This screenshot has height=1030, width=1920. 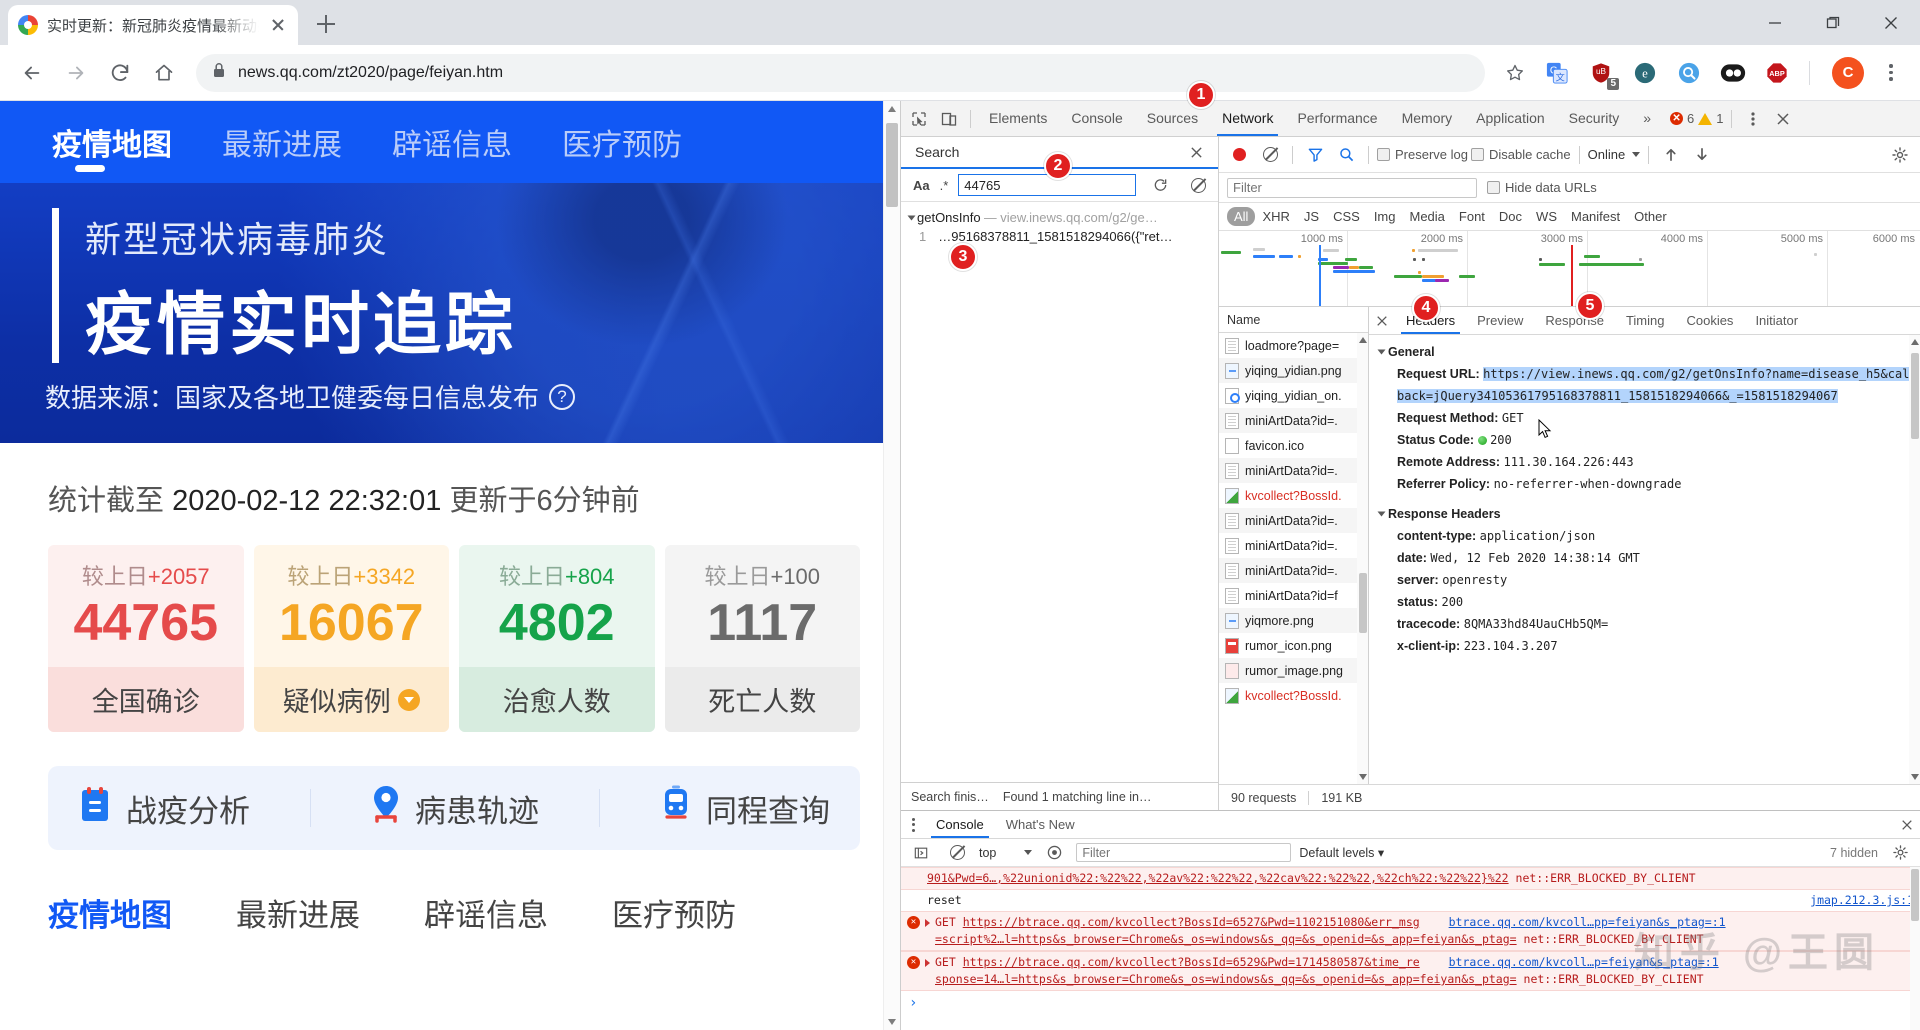 I want to click on refresh-search-icon, so click(x=1160, y=185).